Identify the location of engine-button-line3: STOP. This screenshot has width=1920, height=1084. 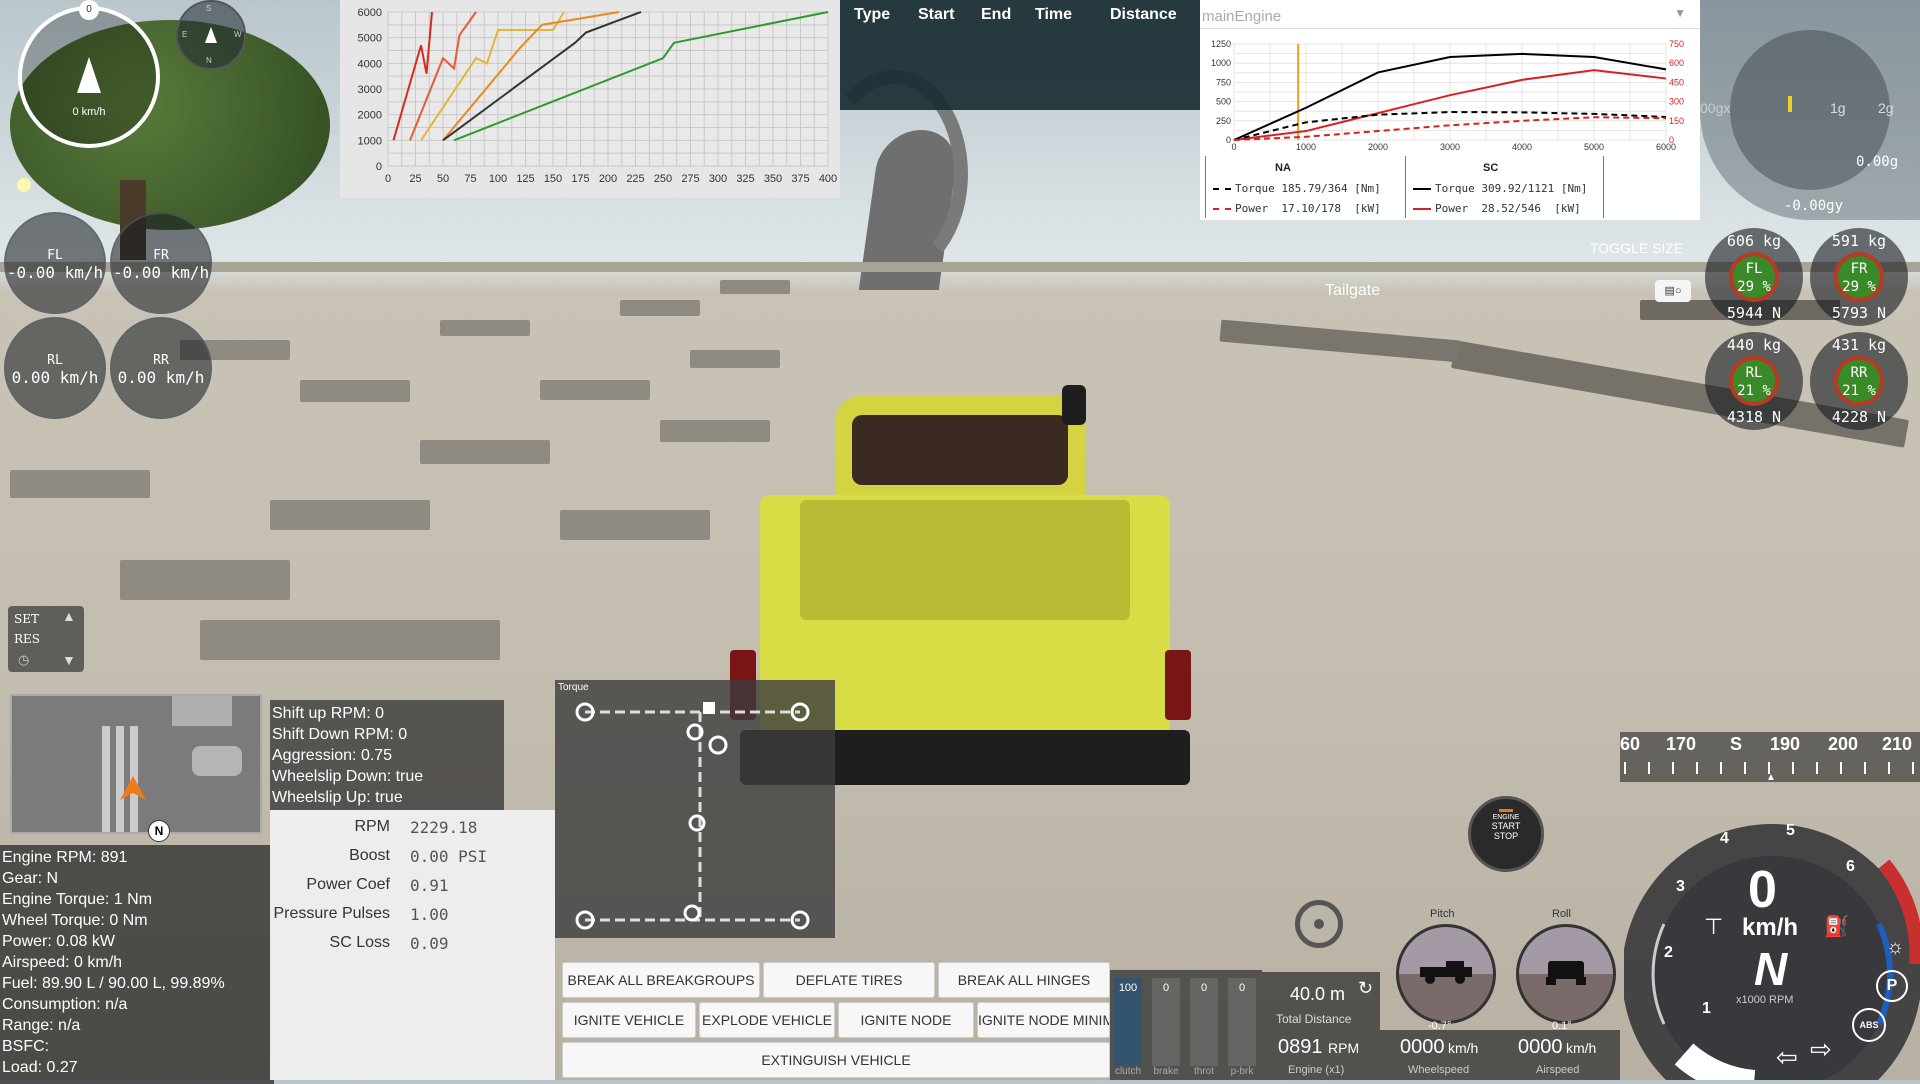
(1506, 836).